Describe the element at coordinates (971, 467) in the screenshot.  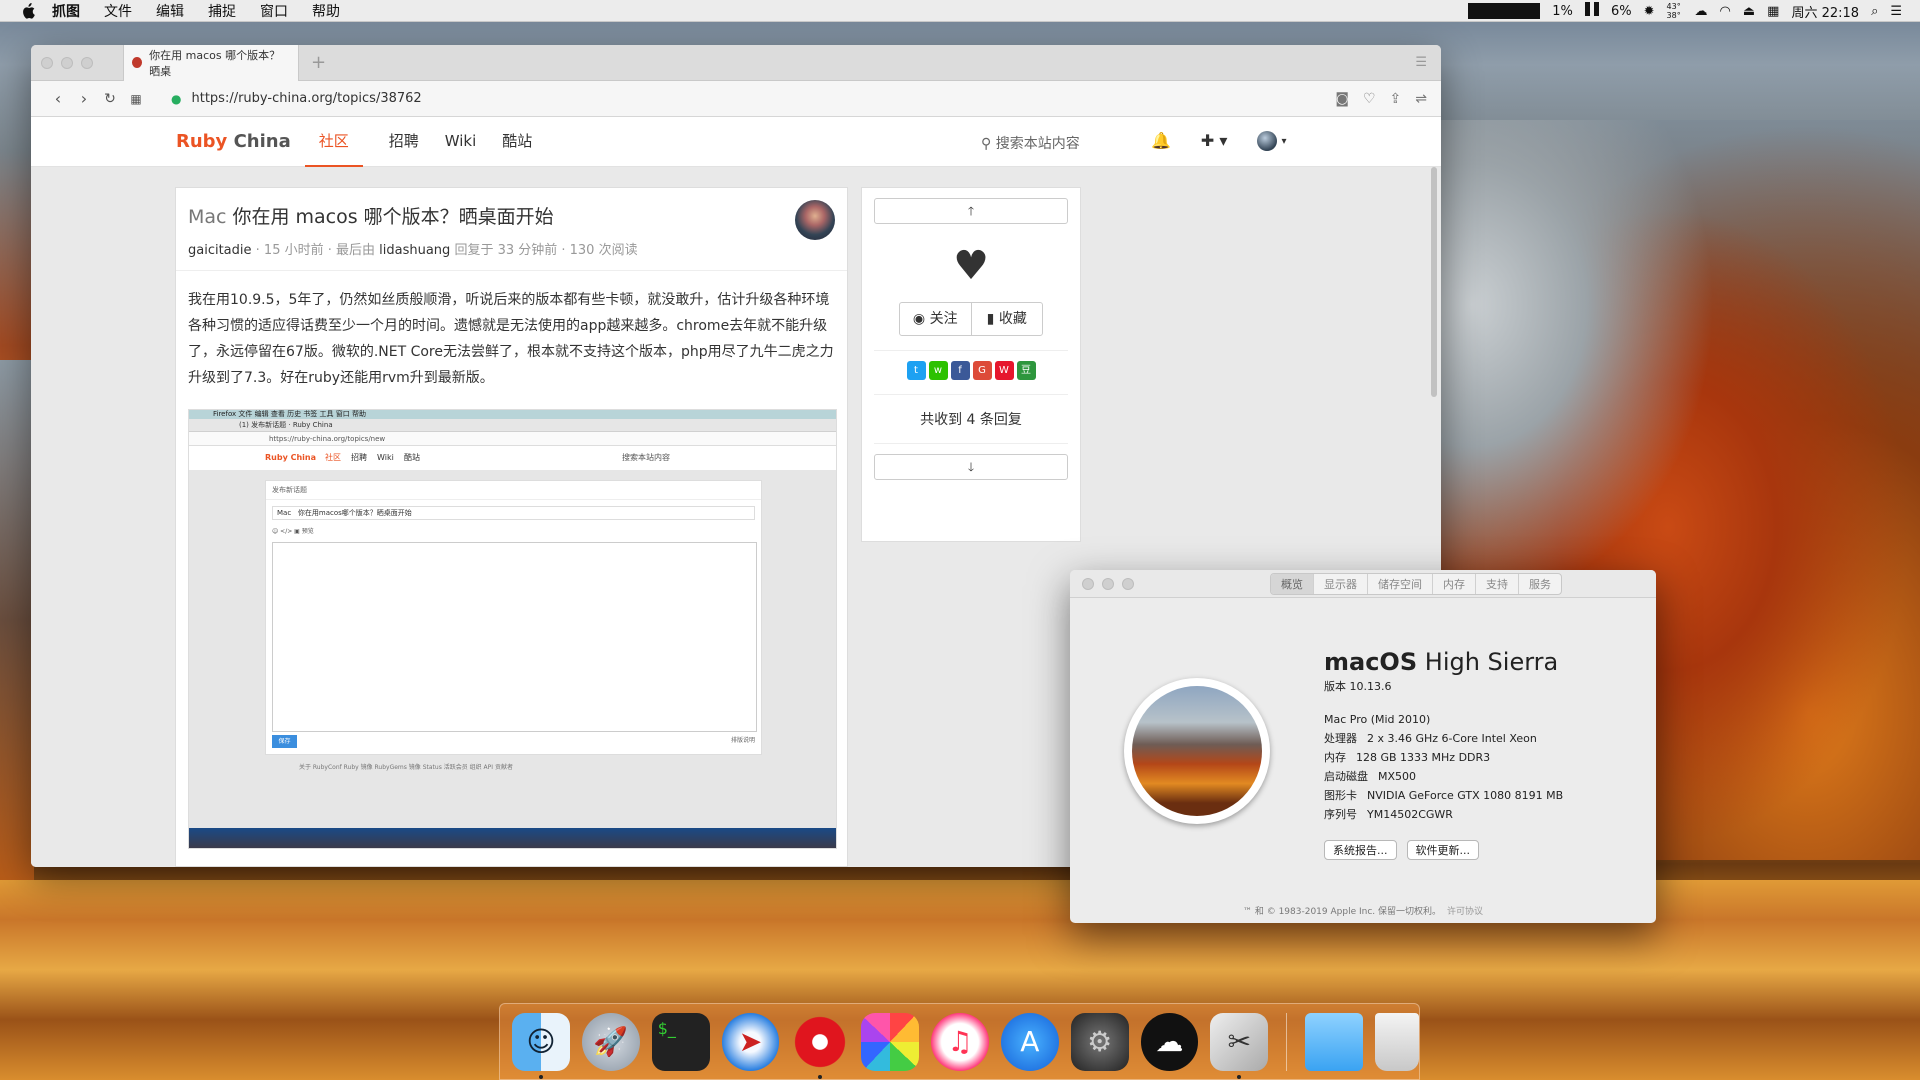
I see `scroll-bottom-button: 🡓` at that location.